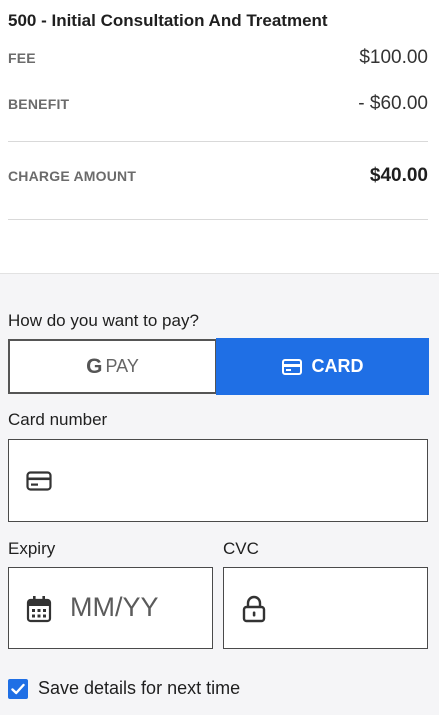 Image resolution: width=439 pixels, height=715 pixels. I want to click on fee-value: $100.00, so click(393, 57).